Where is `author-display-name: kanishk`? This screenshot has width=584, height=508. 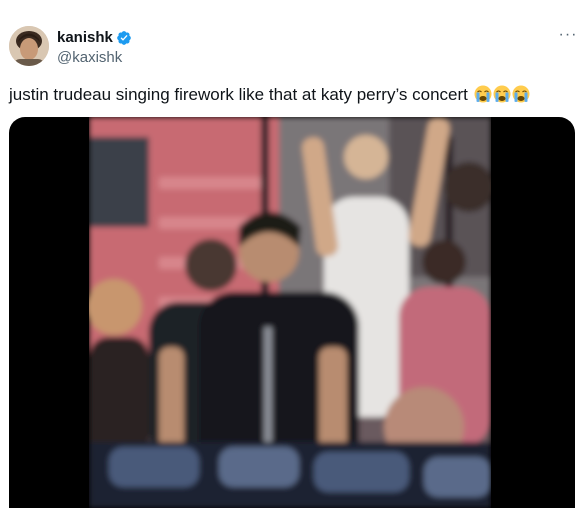
author-display-name: kanishk is located at coordinates (85, 38).